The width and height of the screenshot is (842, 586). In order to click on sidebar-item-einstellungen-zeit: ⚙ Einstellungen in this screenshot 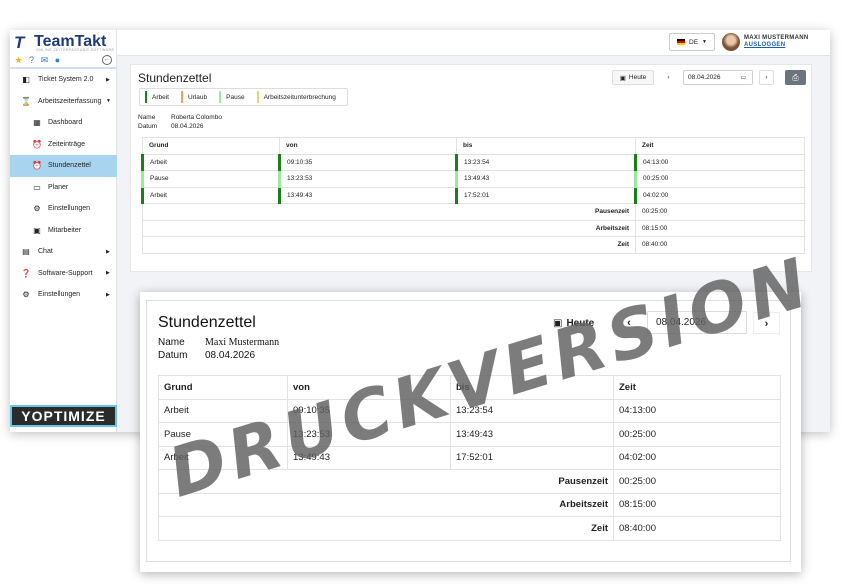, I will do `click(63, 209)`.